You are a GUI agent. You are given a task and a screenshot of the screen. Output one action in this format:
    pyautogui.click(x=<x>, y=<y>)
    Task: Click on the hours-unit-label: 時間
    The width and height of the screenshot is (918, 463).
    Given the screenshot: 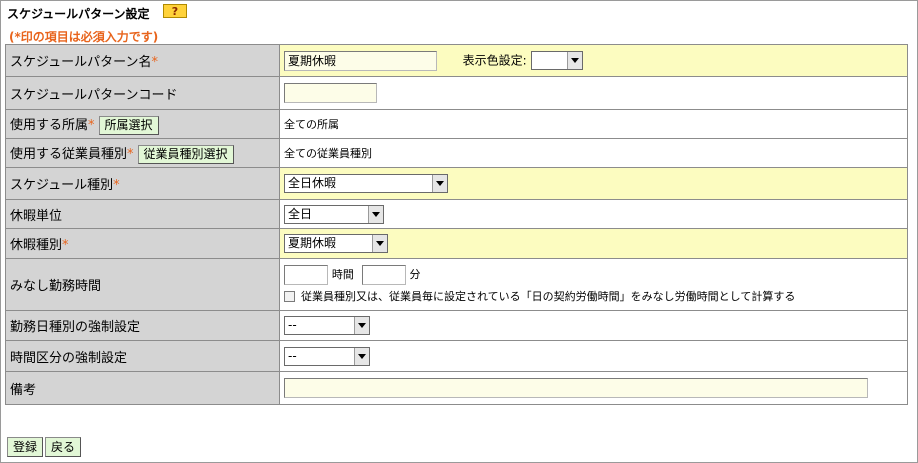 What is the action you would take?
    pyautogui.click(x=342, y=274)
    